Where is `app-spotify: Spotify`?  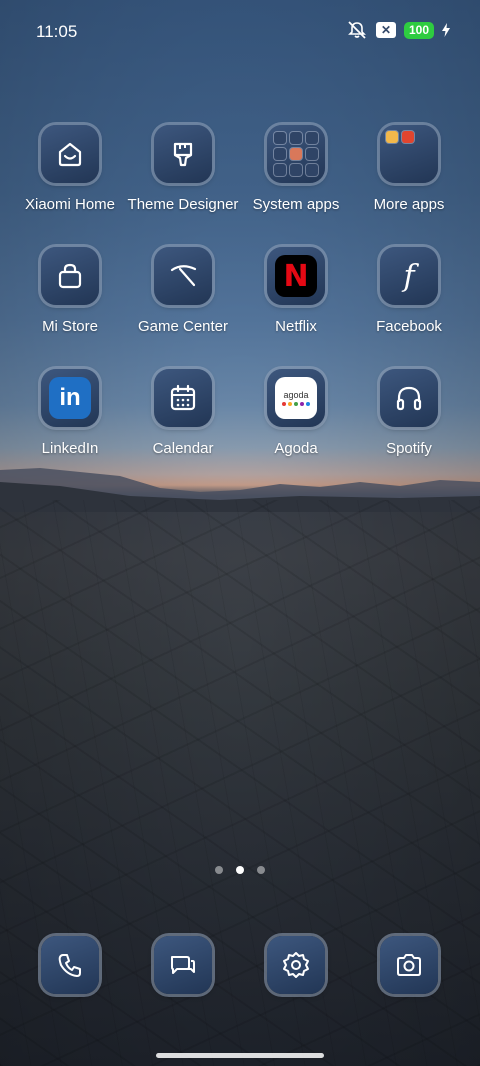
app-spotify: Spotify is located at coordinates (409, 413).